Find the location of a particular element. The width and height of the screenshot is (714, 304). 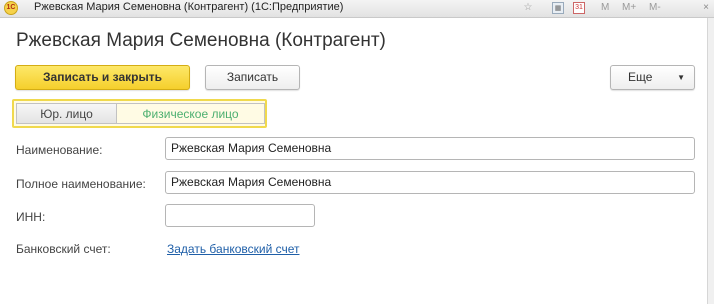

calendar-icon: 31 is located at coordinates (579, 8).